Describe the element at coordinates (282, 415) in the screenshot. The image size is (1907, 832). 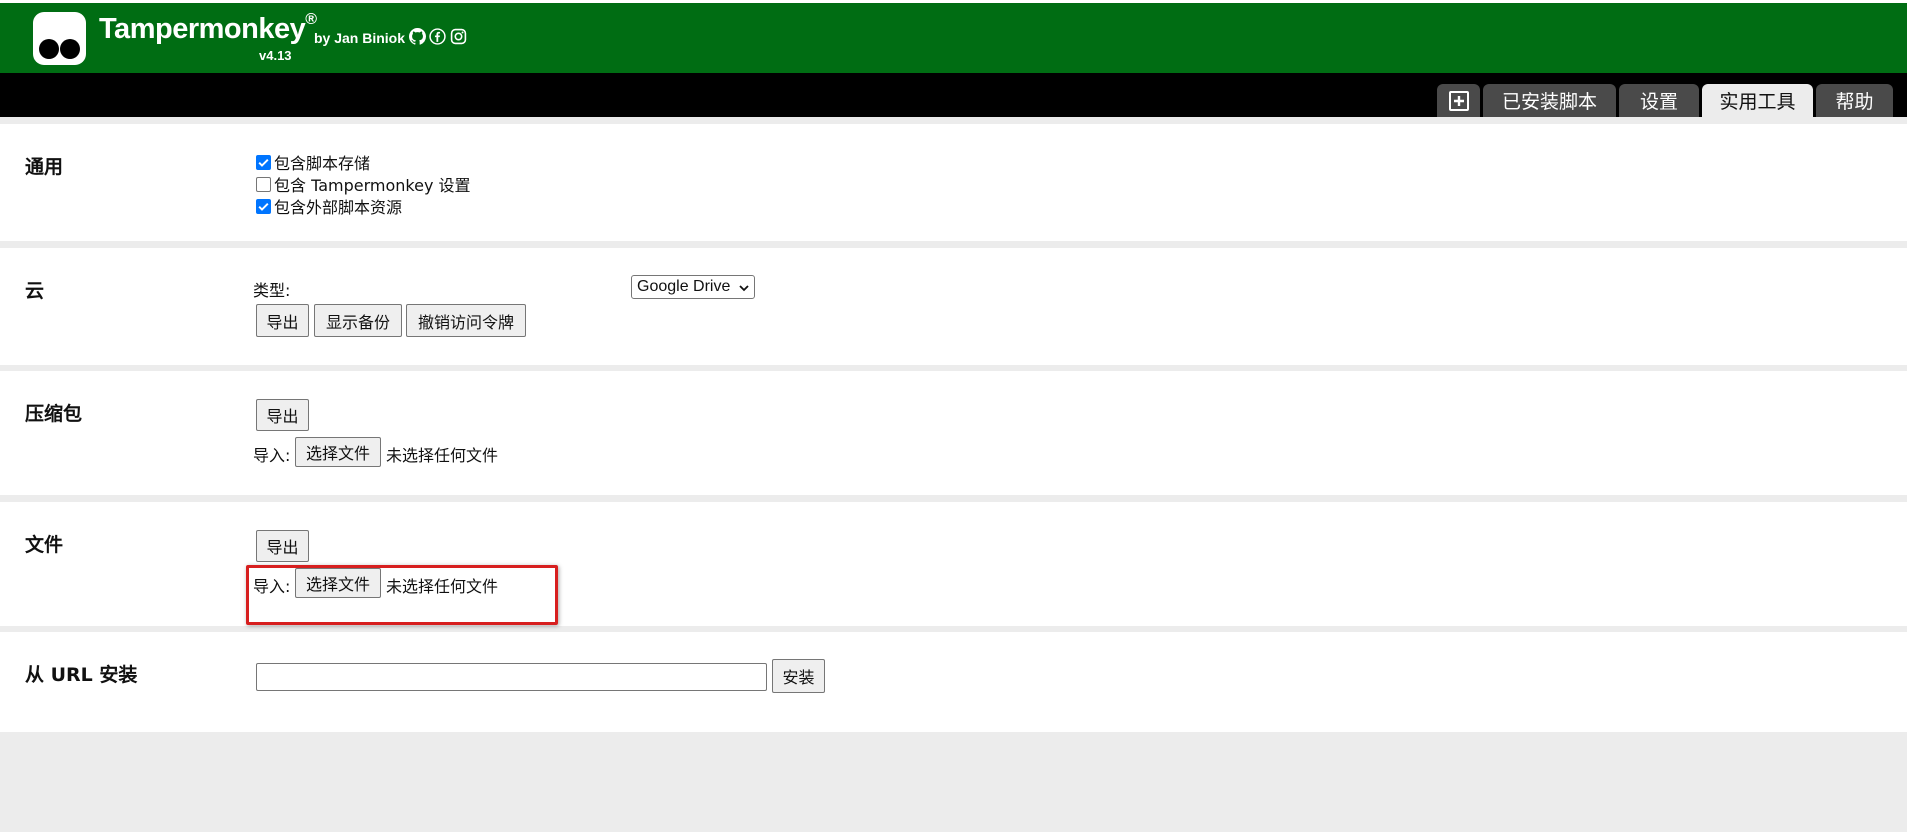
I see `zip-export-button: 导出` at that location.